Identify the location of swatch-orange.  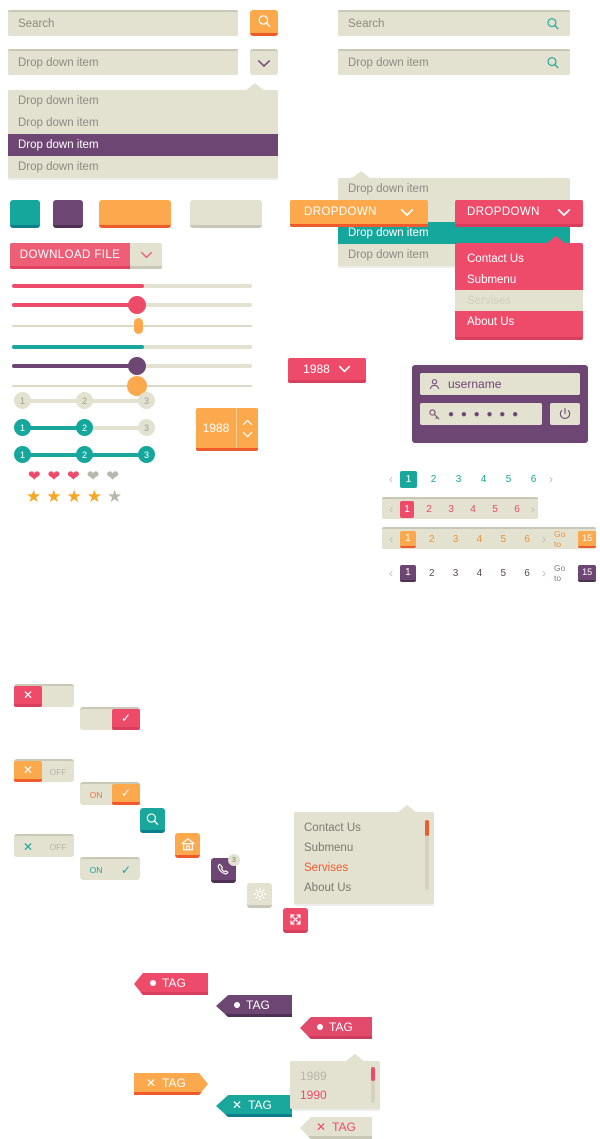
(135, 214).